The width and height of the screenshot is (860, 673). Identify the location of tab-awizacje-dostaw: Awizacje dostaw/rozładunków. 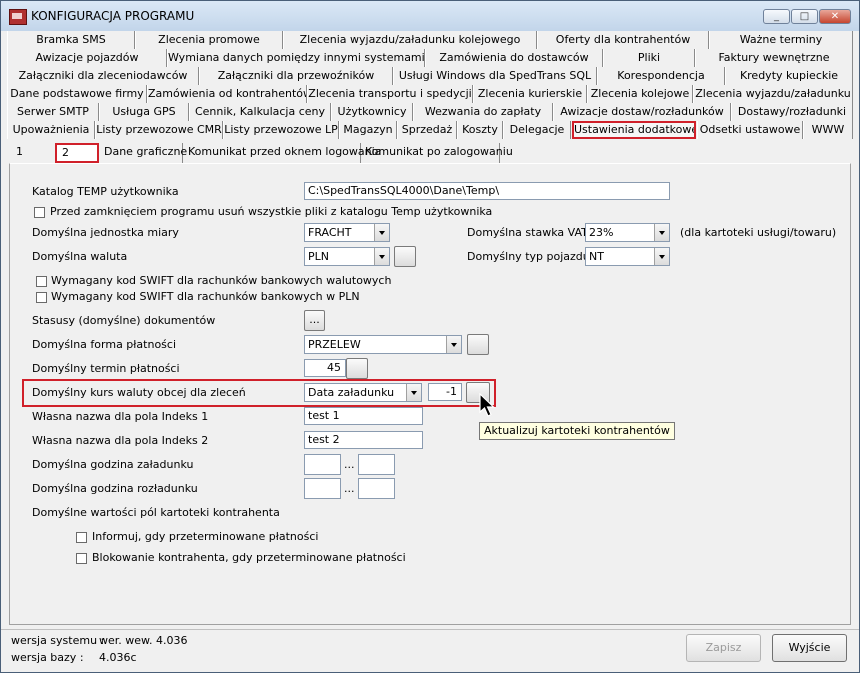
(642, 112).